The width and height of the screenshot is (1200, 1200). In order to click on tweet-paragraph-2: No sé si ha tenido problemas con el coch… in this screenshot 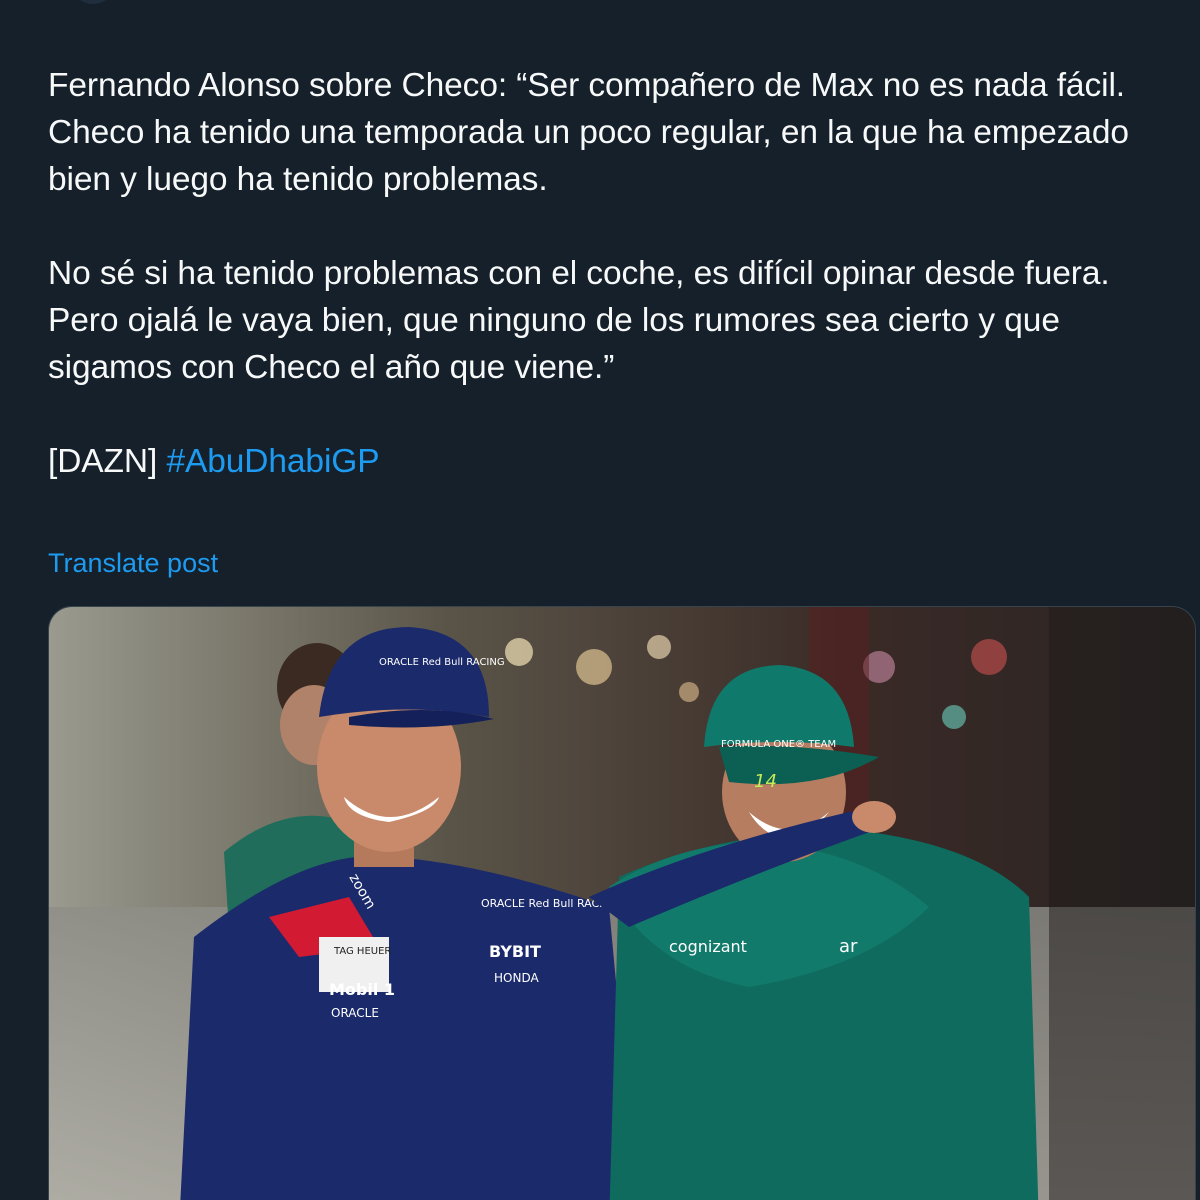, I will do `click(579, 320)`.